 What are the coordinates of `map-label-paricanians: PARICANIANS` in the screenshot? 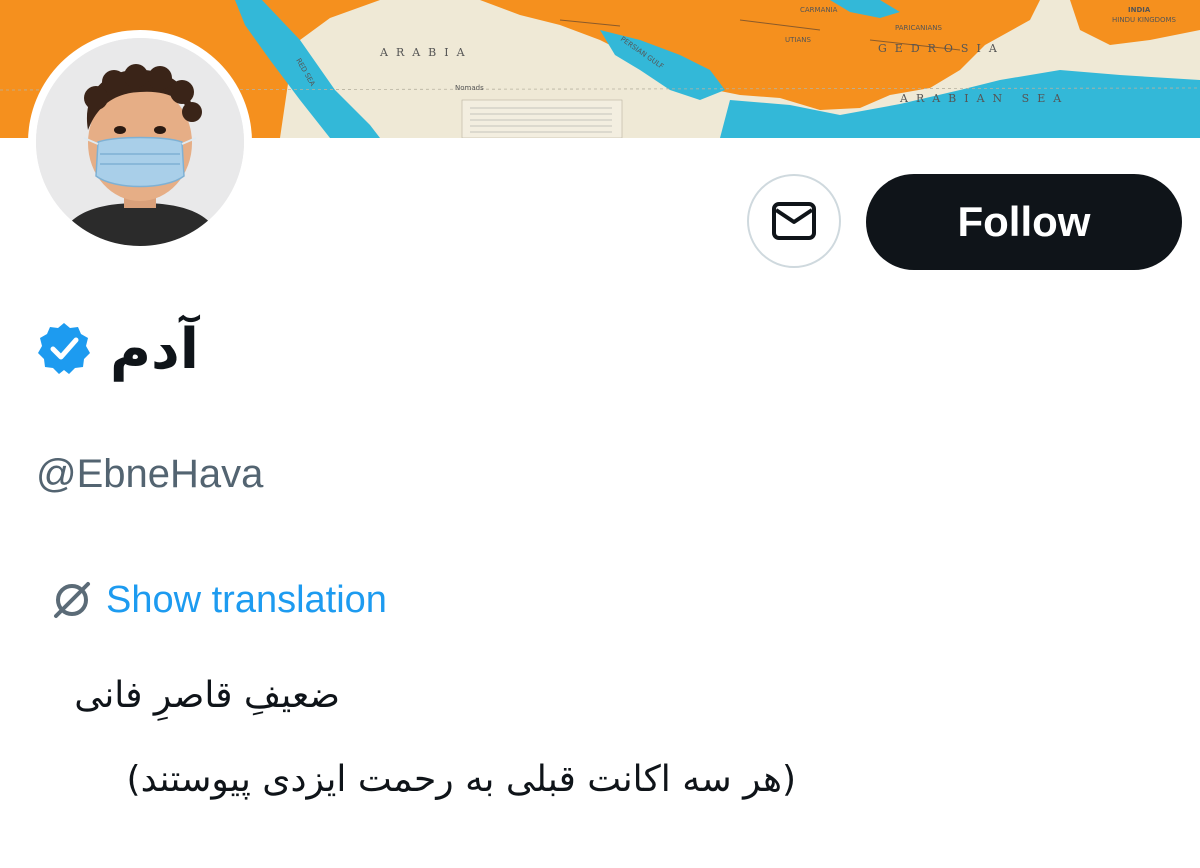 It's located at (918, 28).